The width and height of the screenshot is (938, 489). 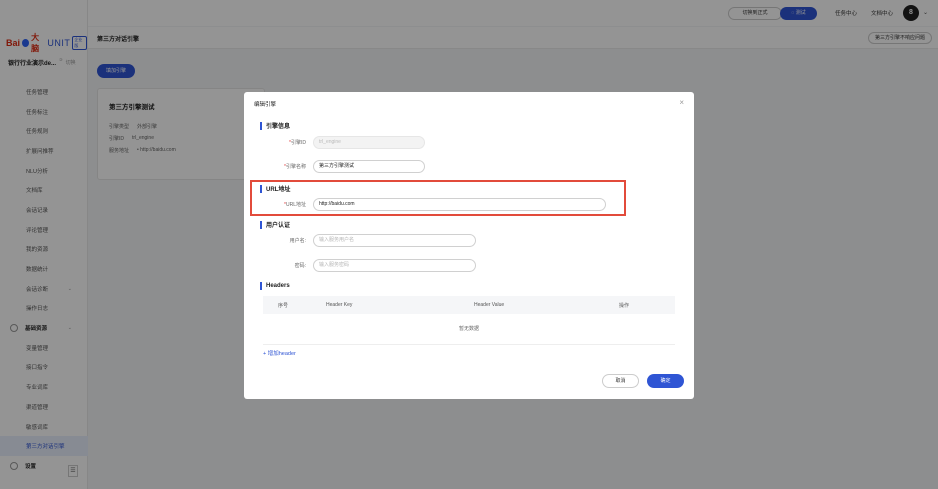 What do you see at coordinates (394, 240) in the screenshot?
I see `username-field: 输入服务用户名` at bounding box center [394, 240].